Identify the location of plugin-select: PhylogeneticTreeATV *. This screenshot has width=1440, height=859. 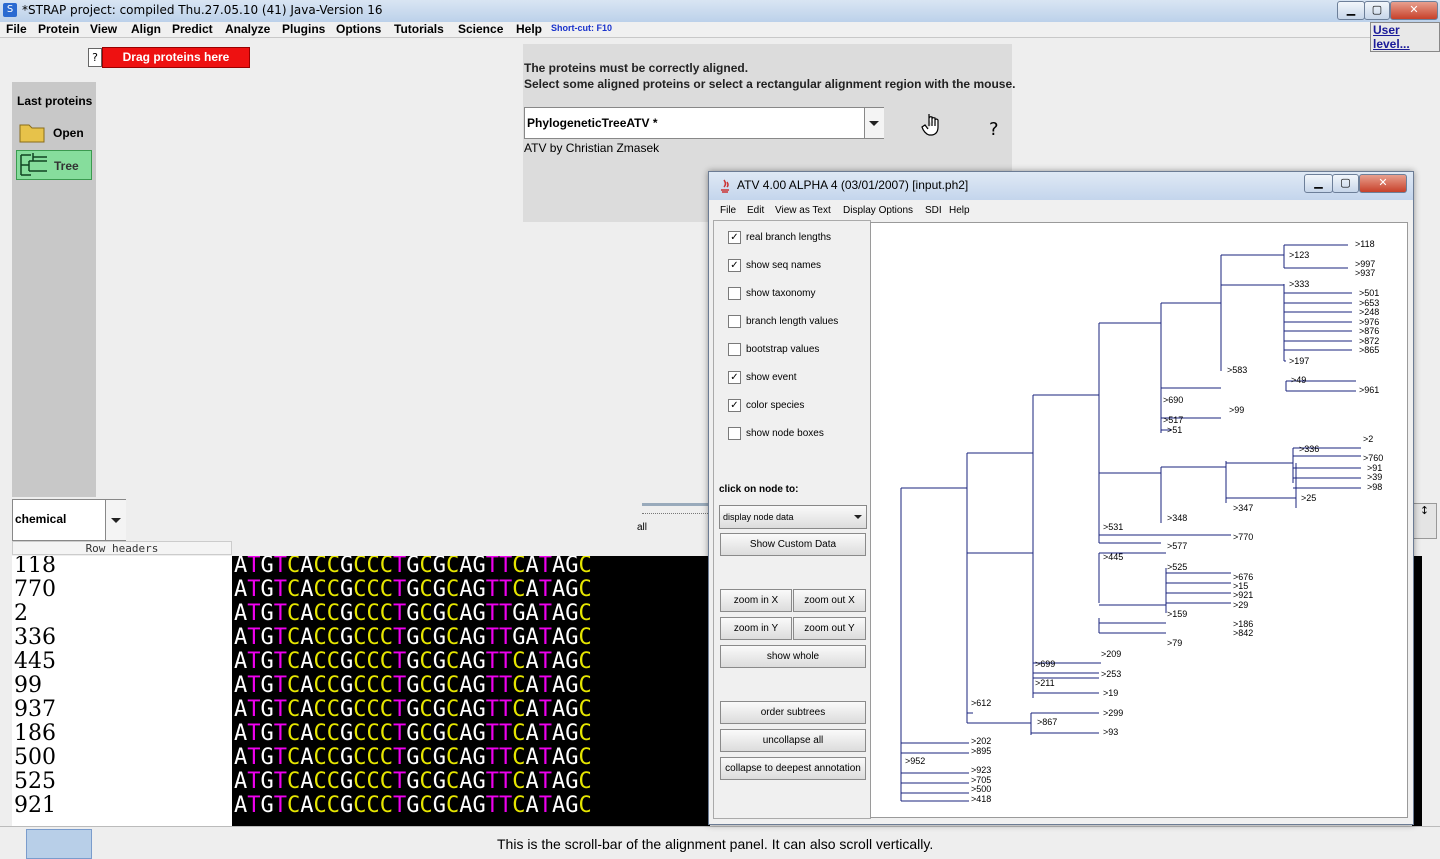
(704, 123).